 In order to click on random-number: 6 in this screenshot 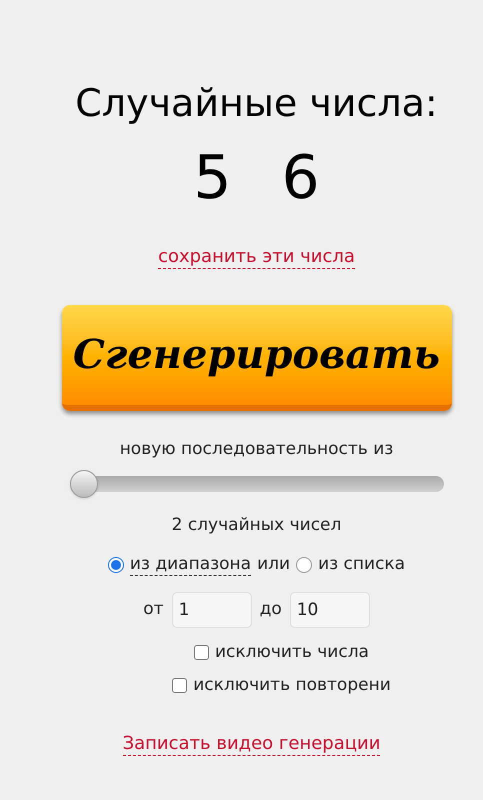, I will do `click(301, 178)`.